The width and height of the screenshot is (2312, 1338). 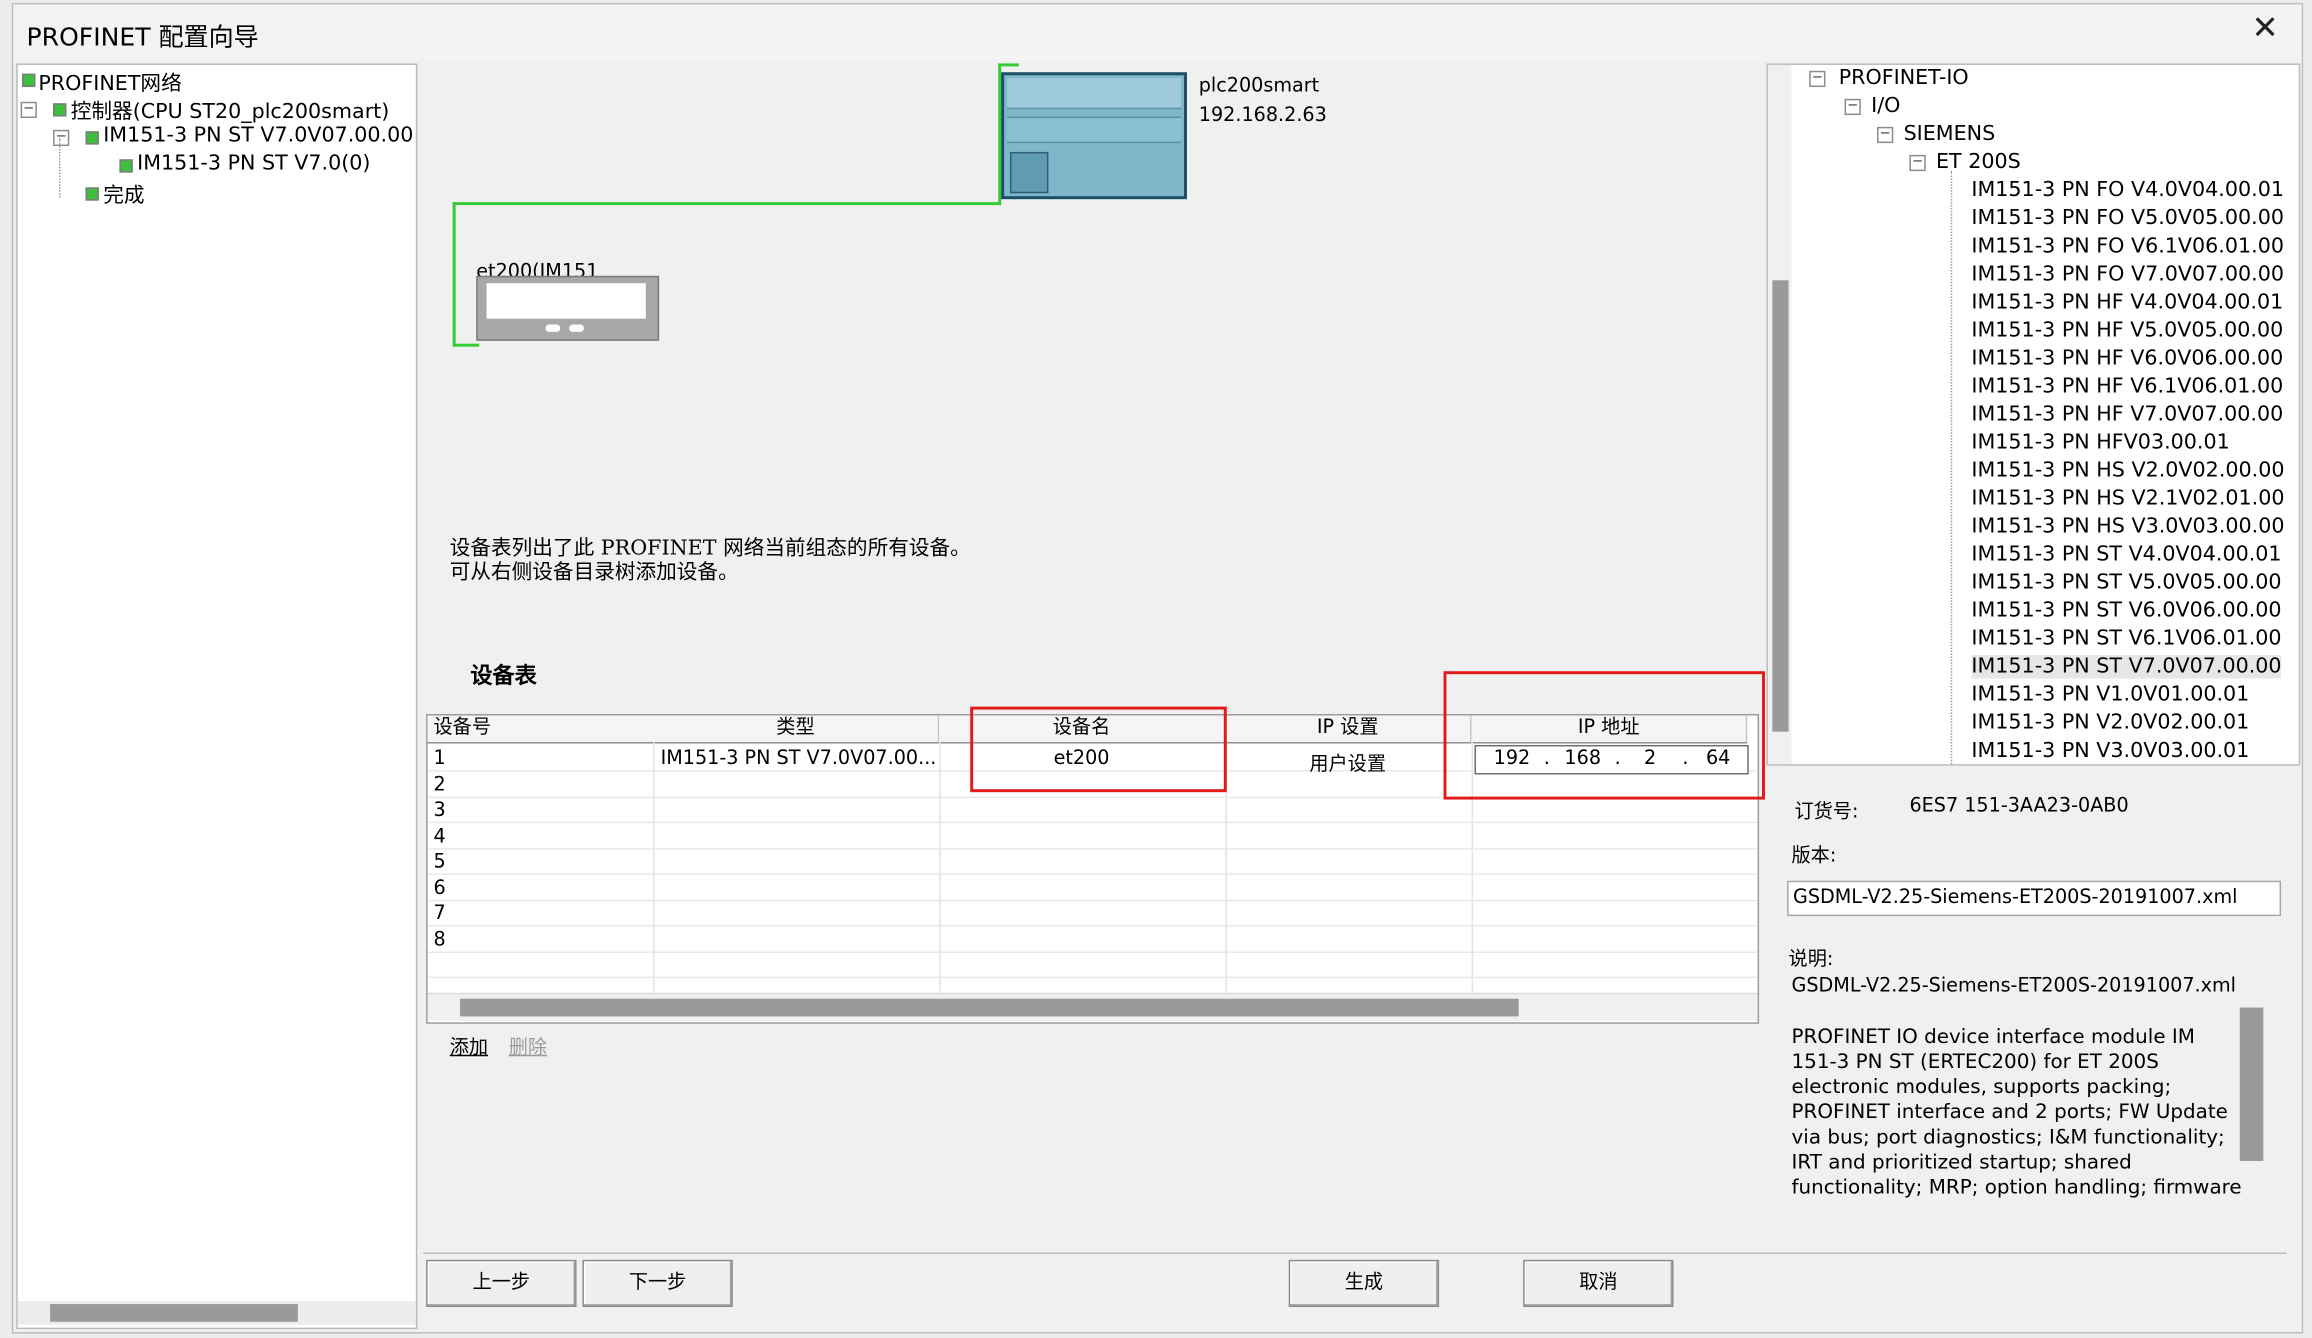 I want to click on catalog-item: IM151-3 PN ST V7.0V07.00.00, so click(x=2126, y=666).